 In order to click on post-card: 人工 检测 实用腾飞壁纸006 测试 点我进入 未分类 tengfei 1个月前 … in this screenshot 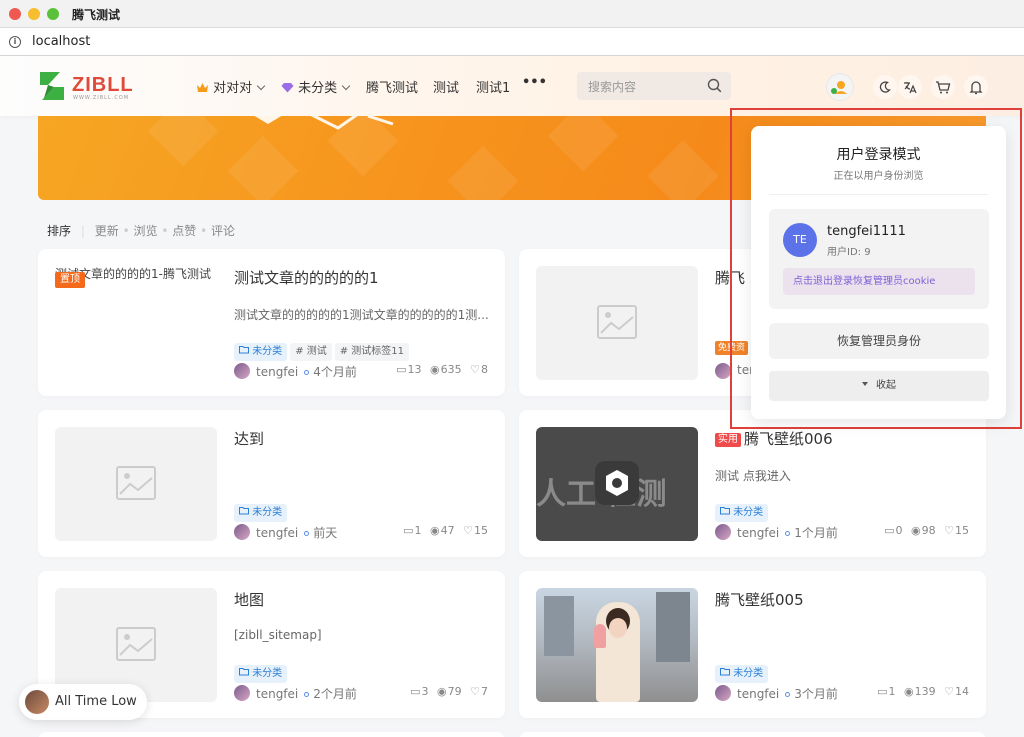, I will do `click(752, 483)`.